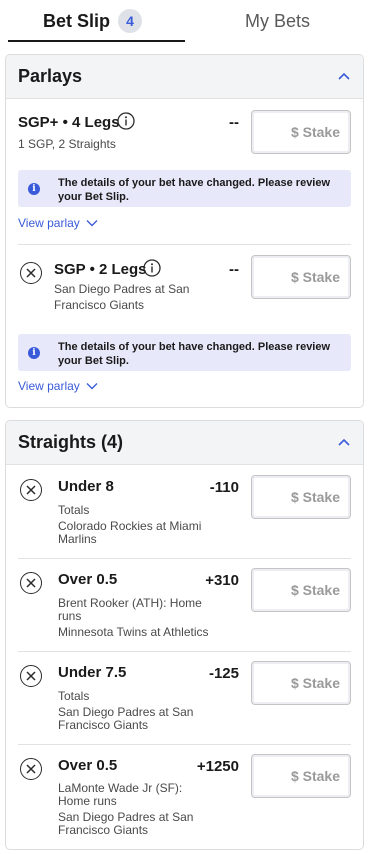  What do you see at coordinates (70, 616) in the screenshot?
I see `market-line2: runs` at bounding box center [70, 616].